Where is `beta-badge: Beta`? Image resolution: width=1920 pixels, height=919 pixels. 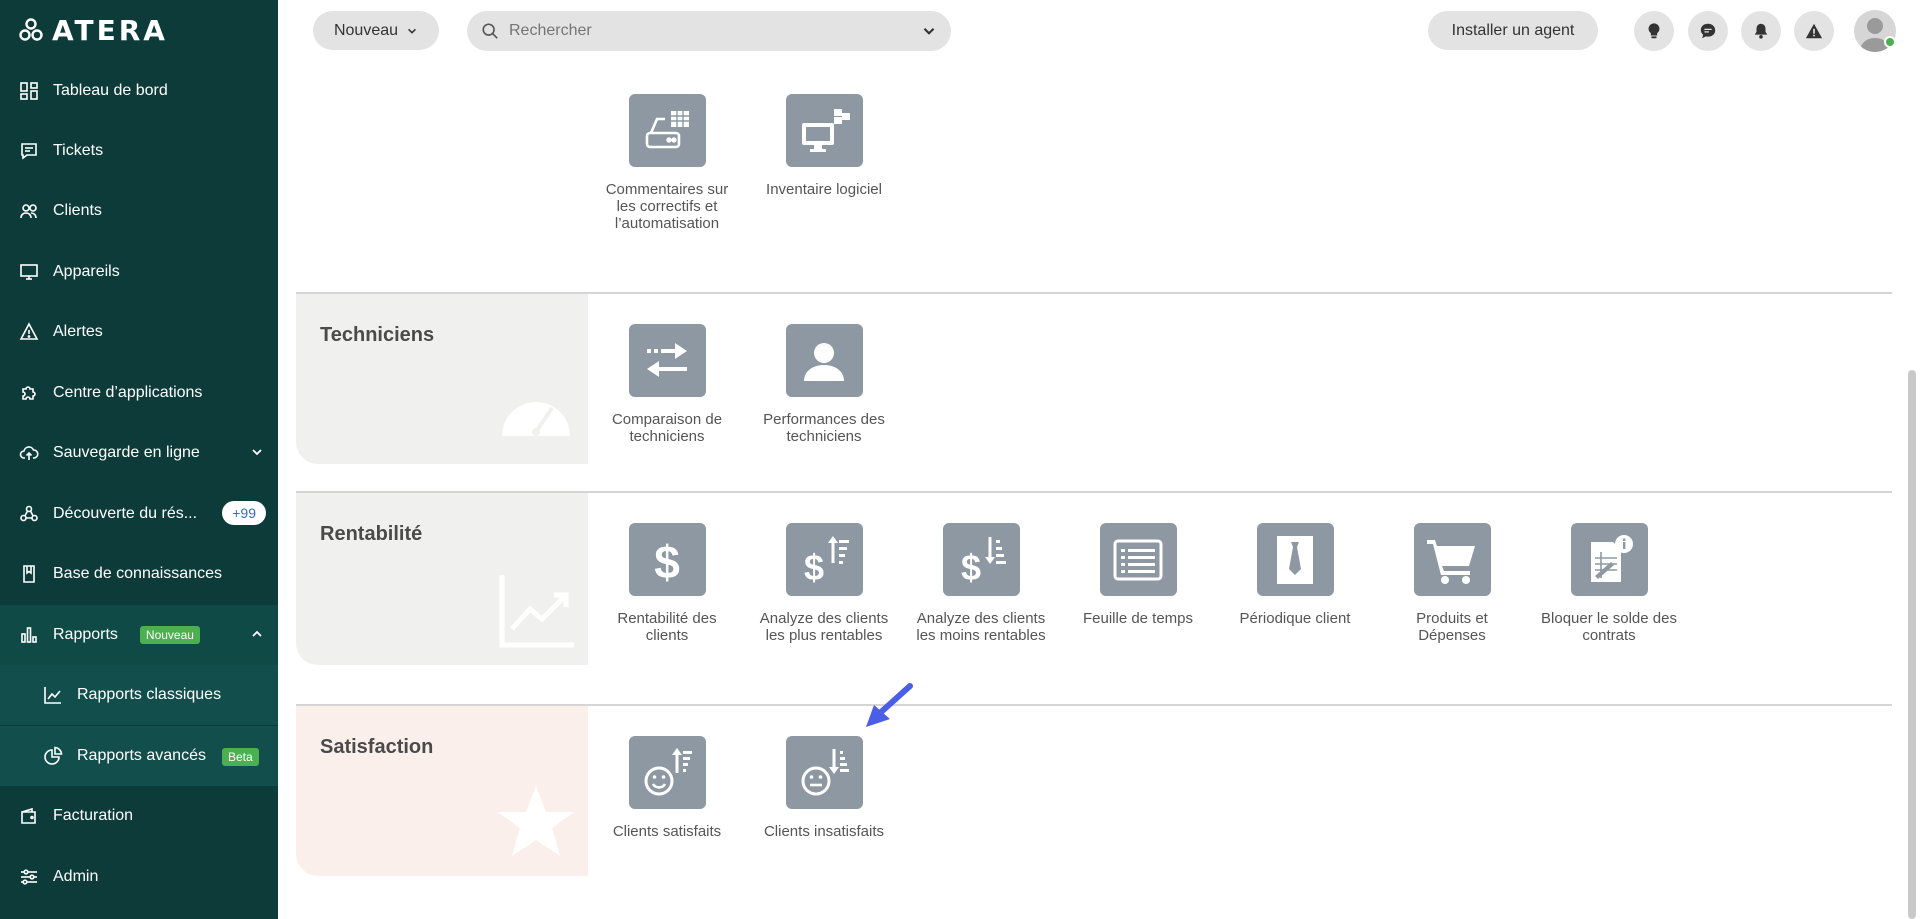 beta-badge: Beta is located at coordinates (240, 757).